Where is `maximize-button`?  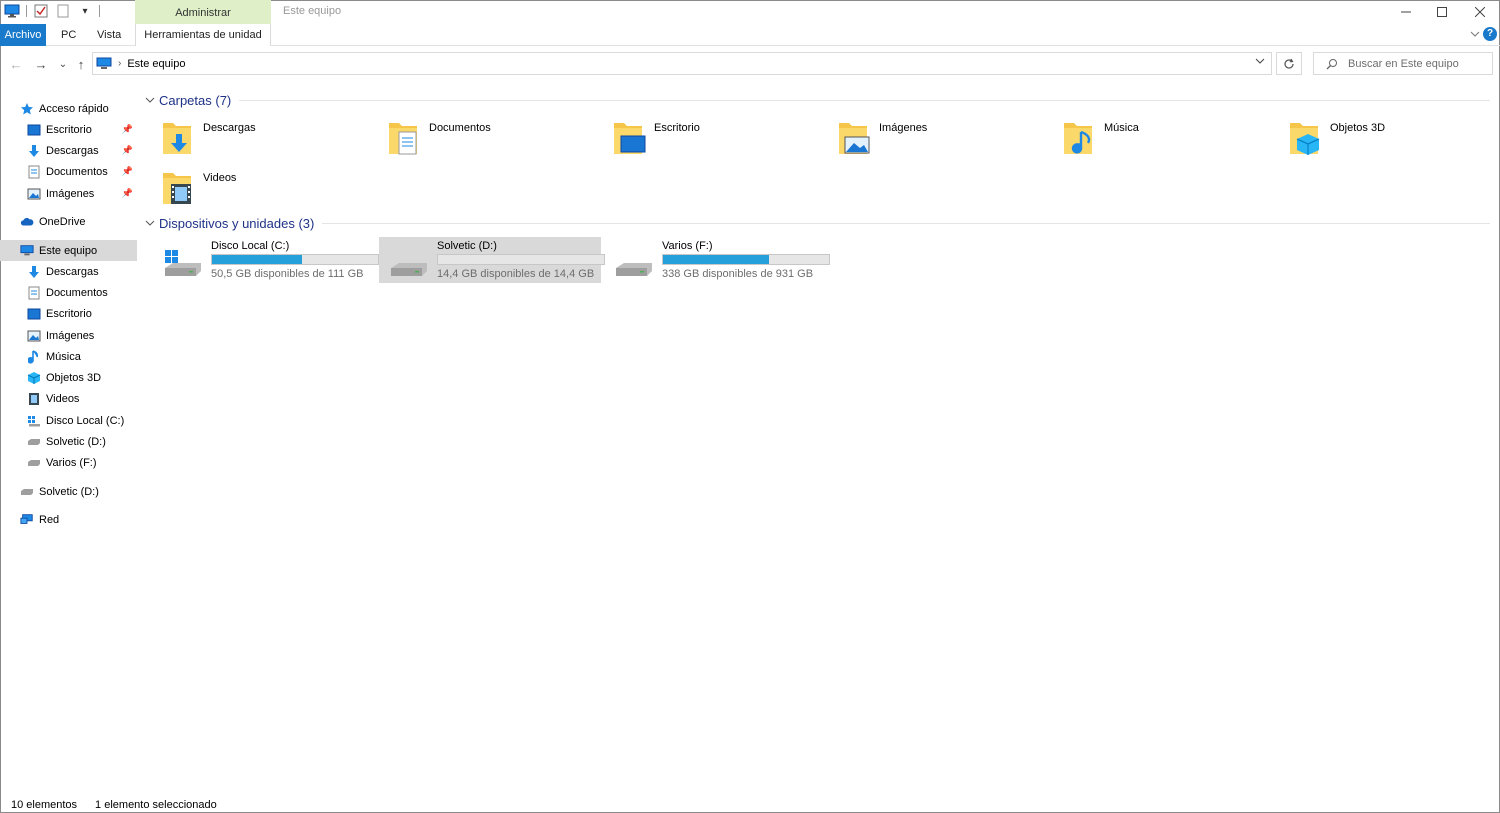 maximize-button is located at coordinates (1442, 12).